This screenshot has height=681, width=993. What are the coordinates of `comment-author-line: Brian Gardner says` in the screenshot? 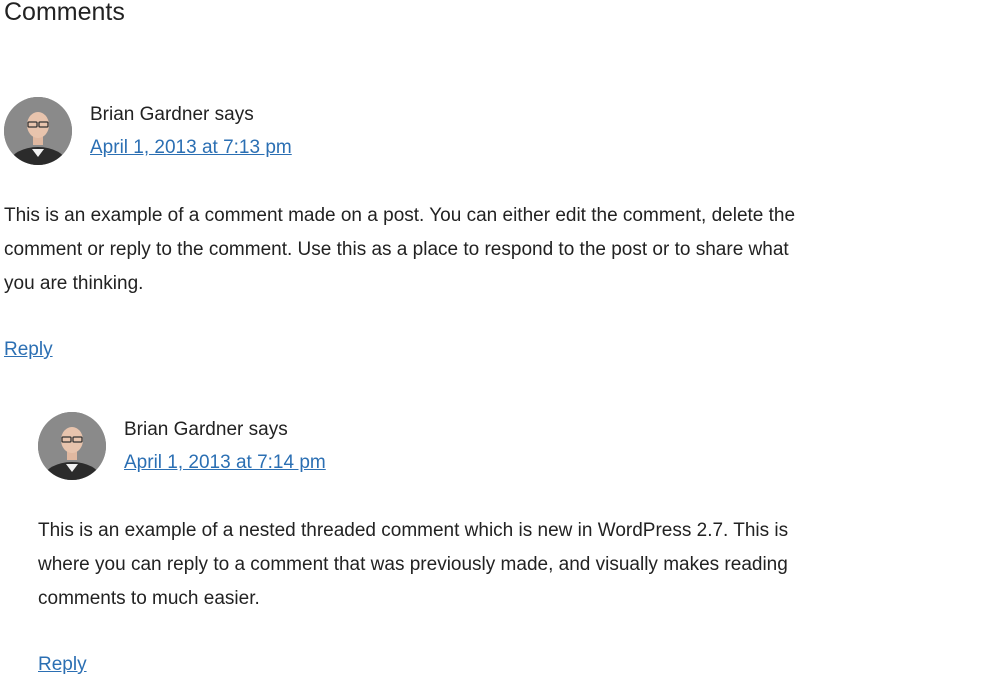 It's located at (206, 430).